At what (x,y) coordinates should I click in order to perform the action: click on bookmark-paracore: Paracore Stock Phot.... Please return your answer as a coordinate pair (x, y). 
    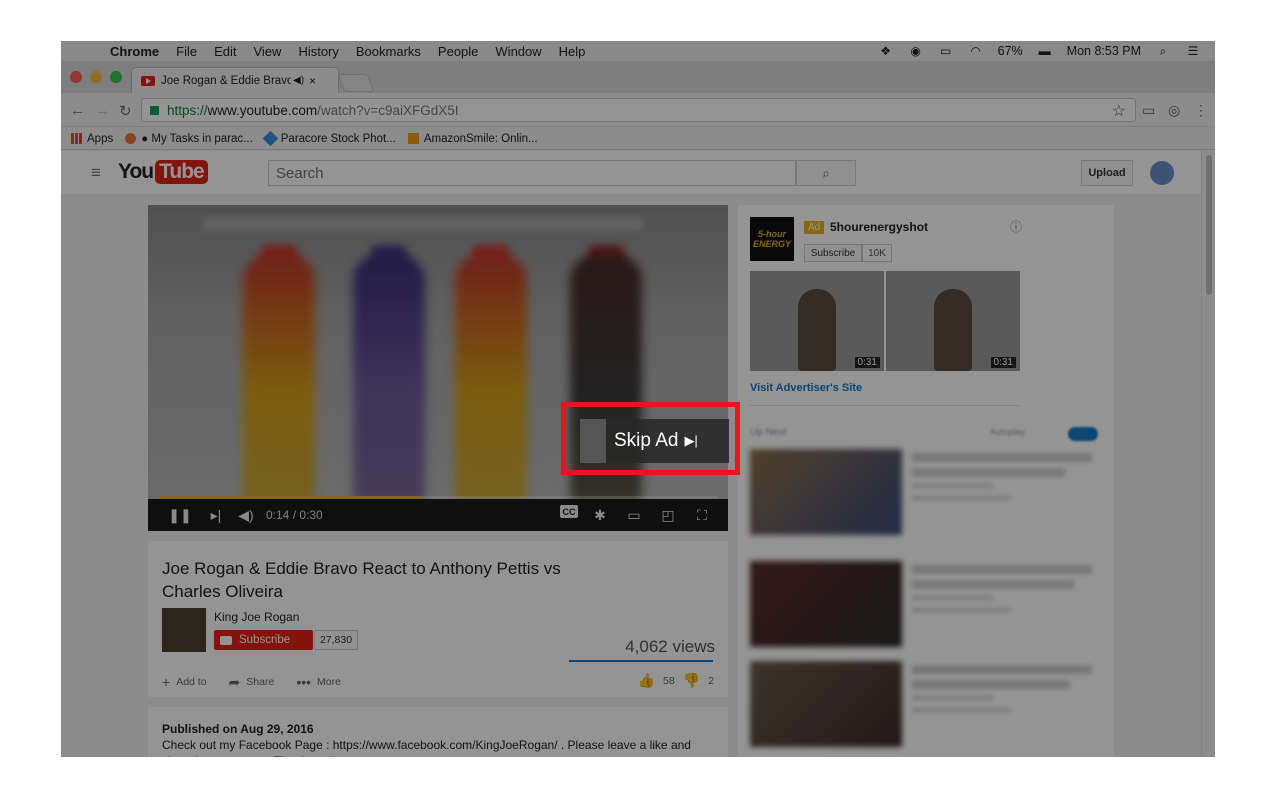
    Looking at the image, I should click on (329, 138).